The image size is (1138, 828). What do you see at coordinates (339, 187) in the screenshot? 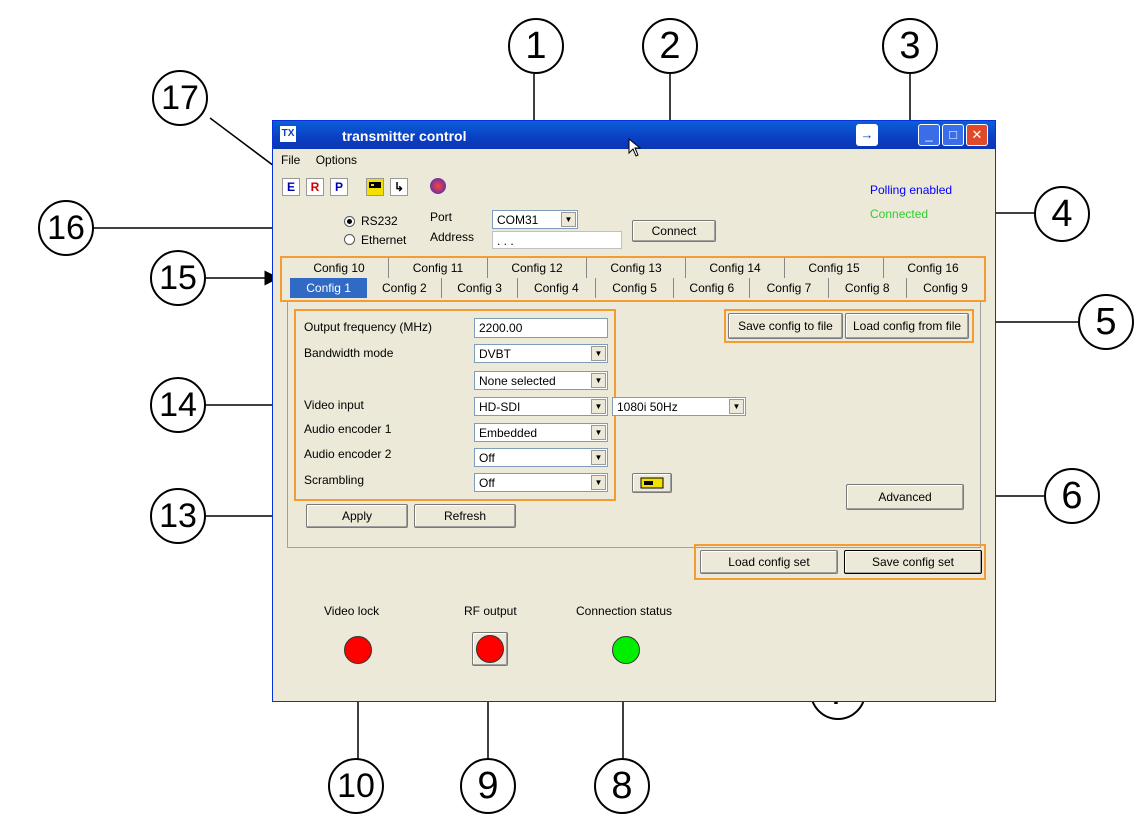
I see `p-icon: P` at bounding box center [339, 187].